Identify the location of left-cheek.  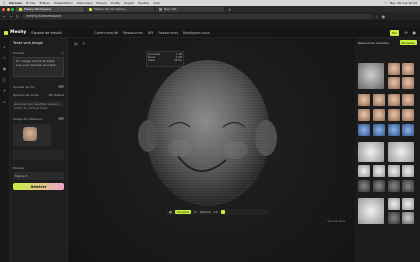
(180, 148).